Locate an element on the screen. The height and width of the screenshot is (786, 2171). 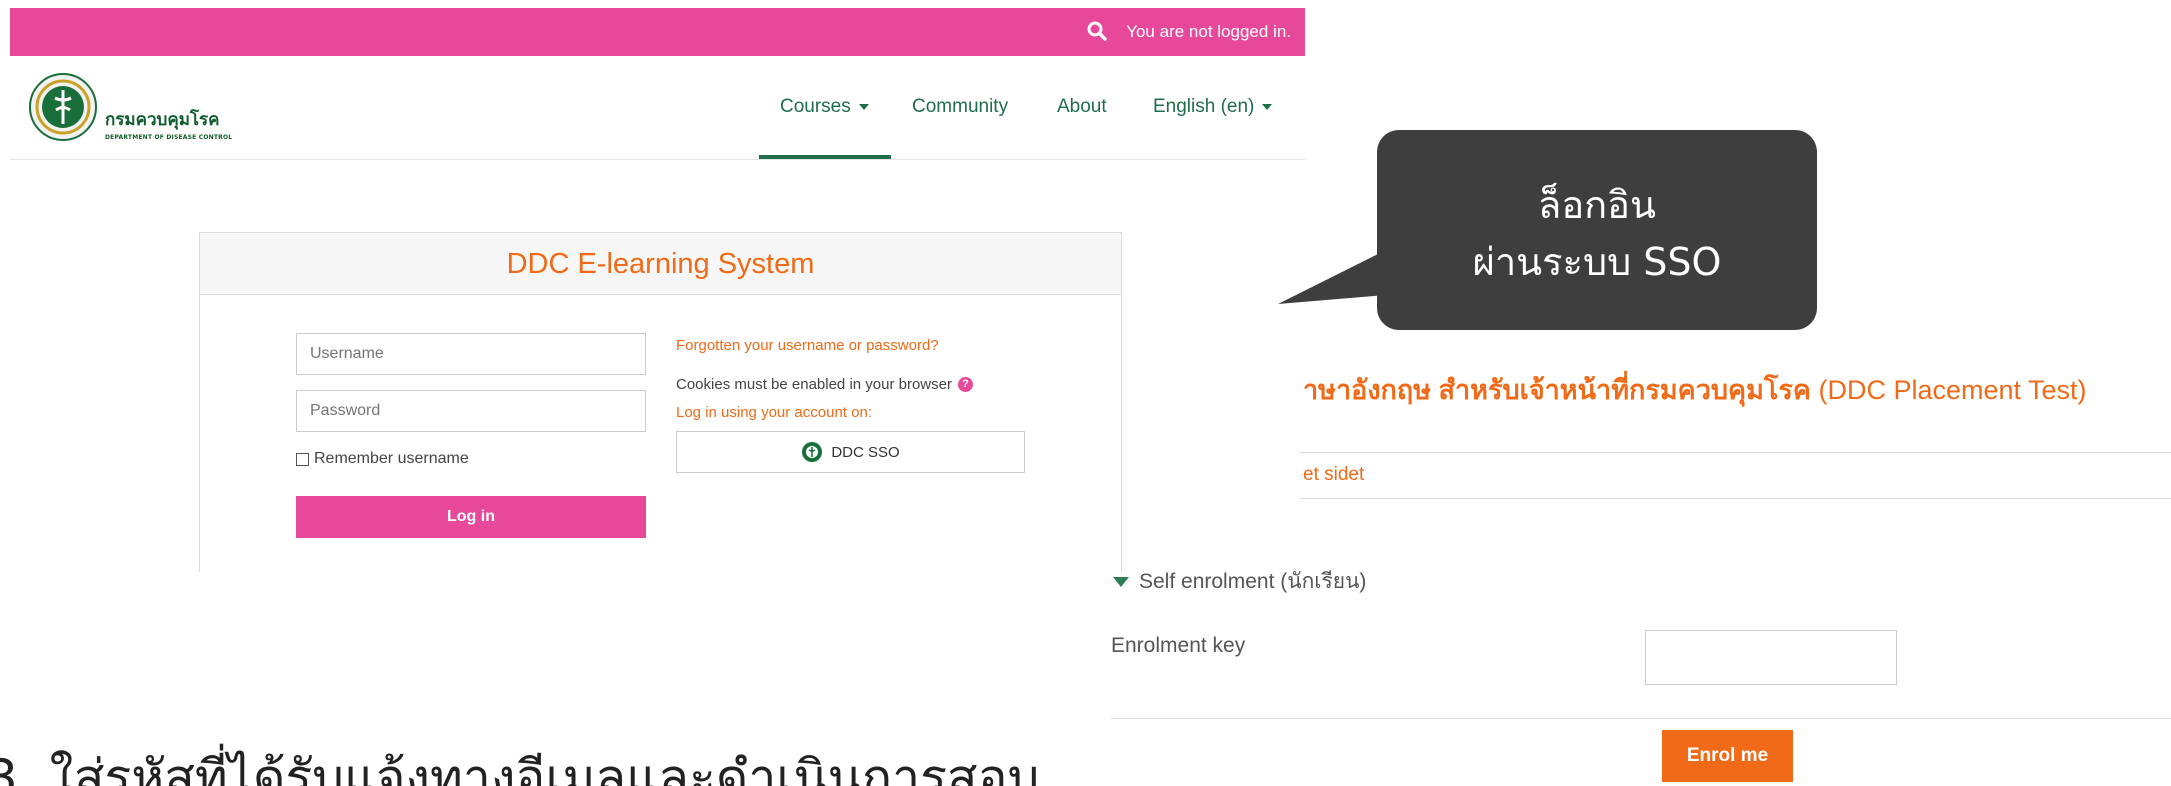
ddc-sso-button: DDC SSO is located at coordinates (850, 452).